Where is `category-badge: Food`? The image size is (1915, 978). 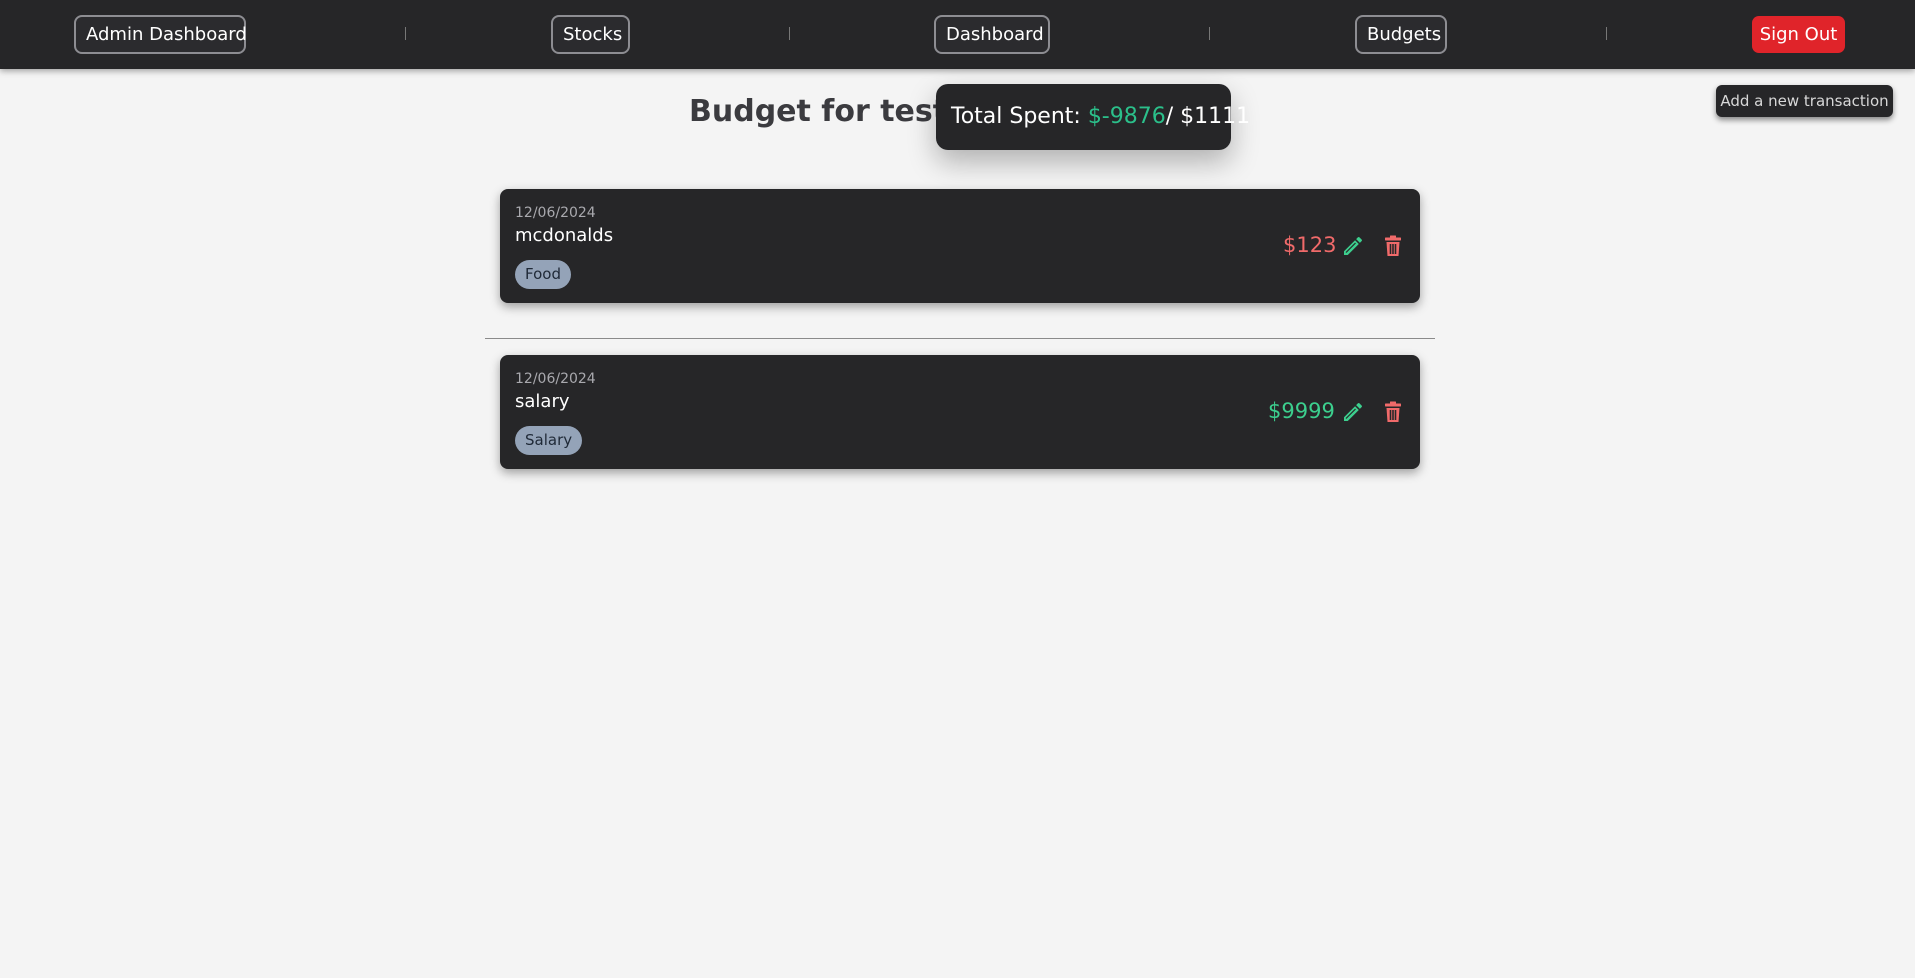
category-badge: Food is located at coordinates (543, 274).